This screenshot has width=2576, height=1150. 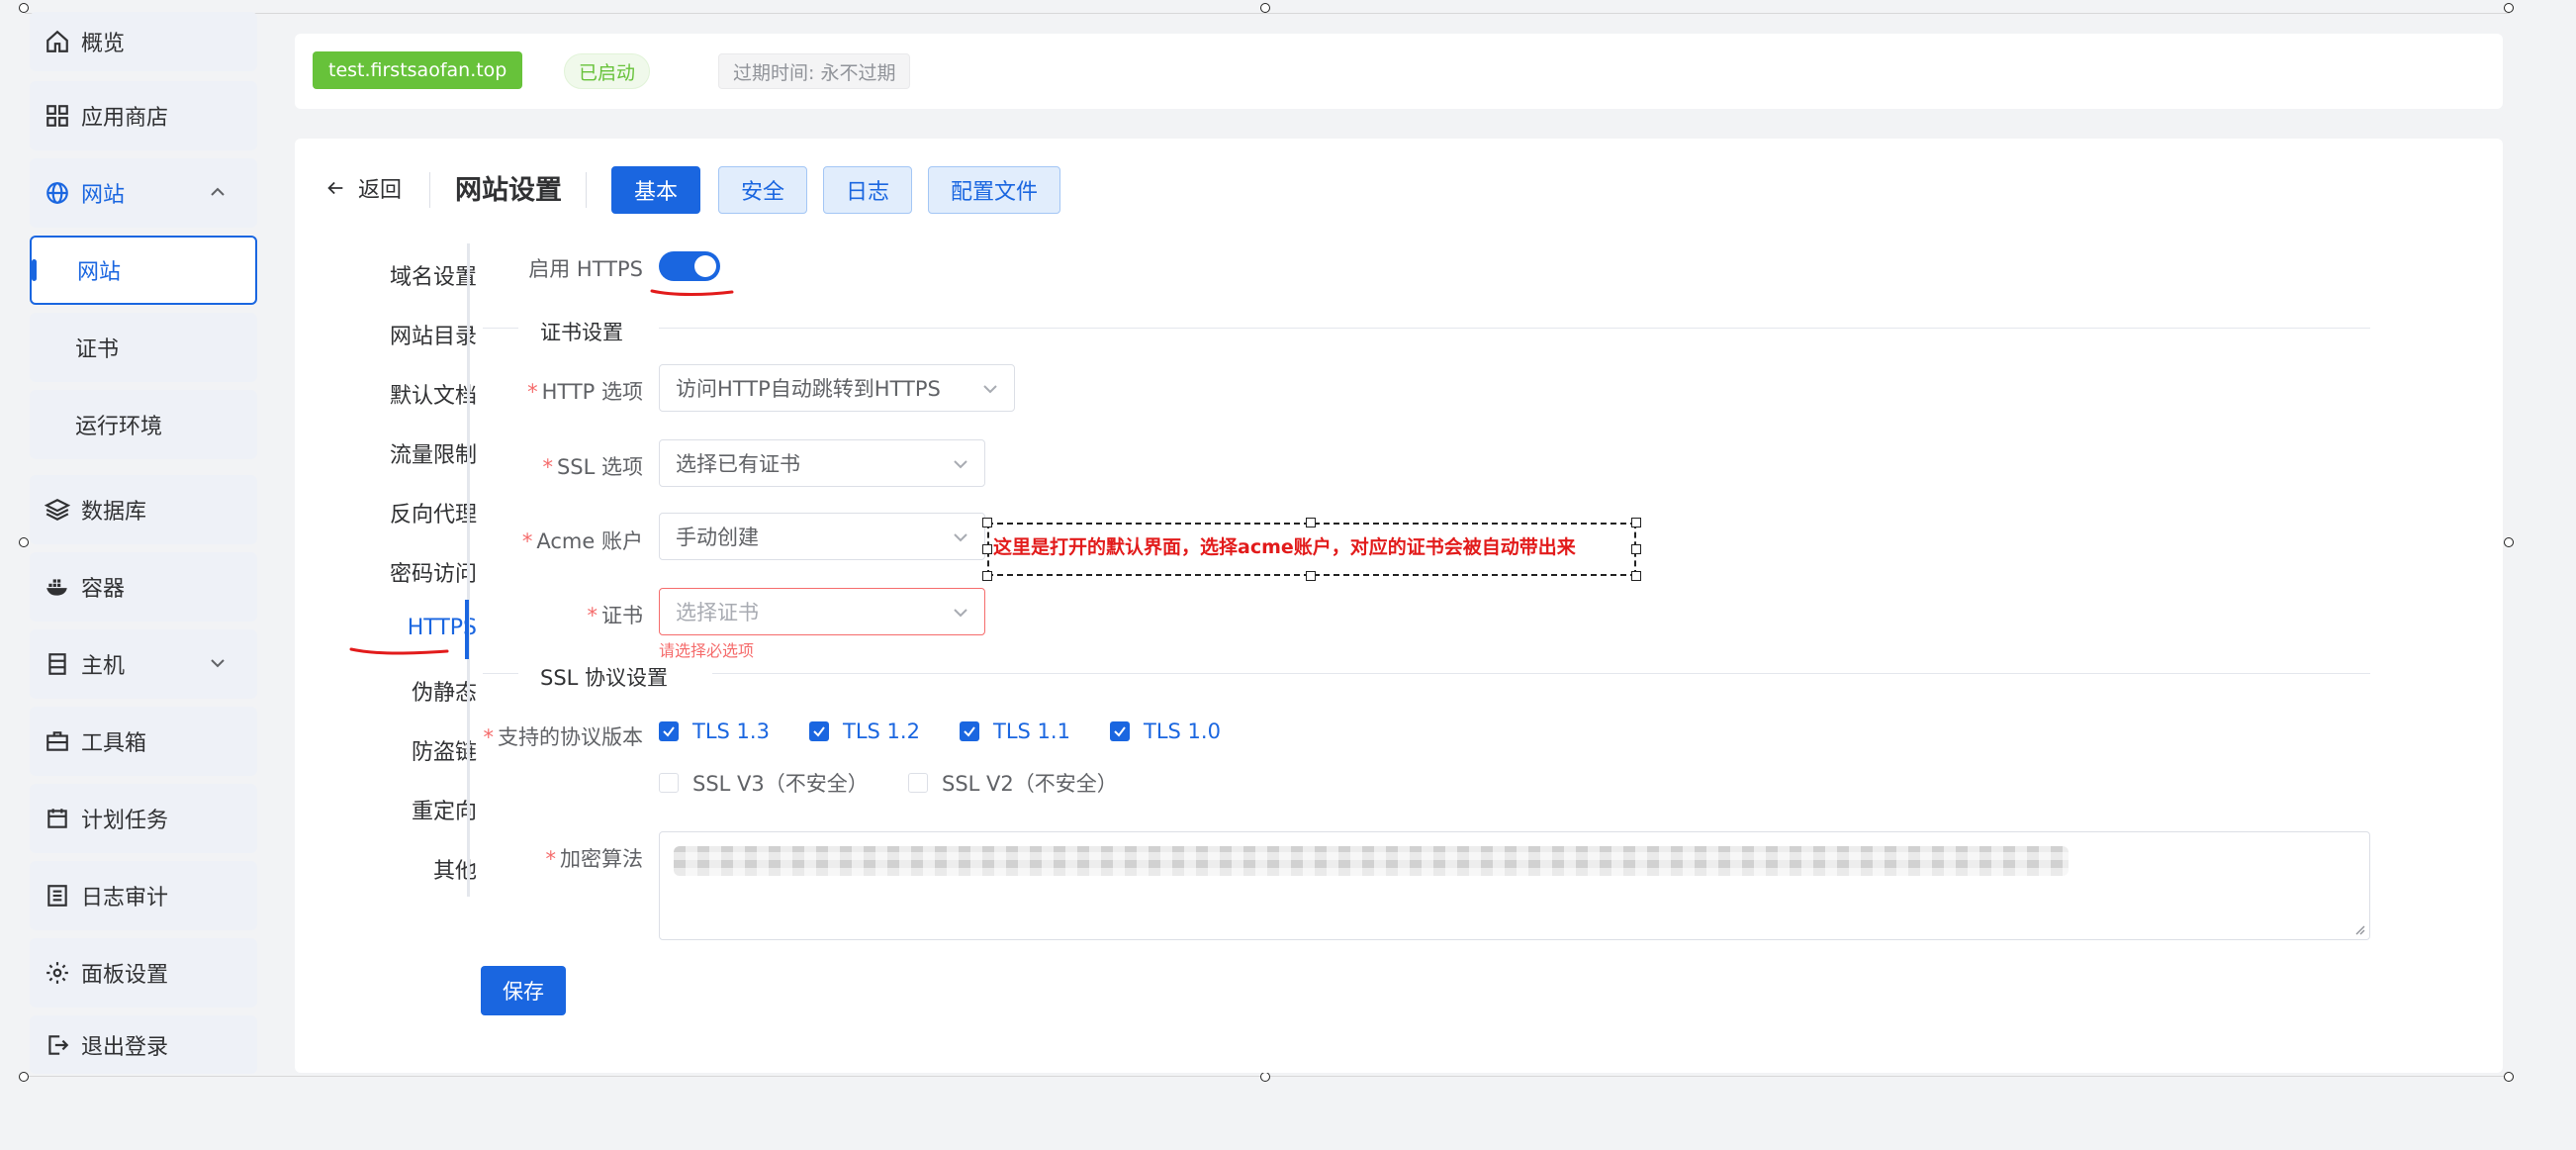 I want to click on status-badge: 已启动, so click(x=607, y=71).